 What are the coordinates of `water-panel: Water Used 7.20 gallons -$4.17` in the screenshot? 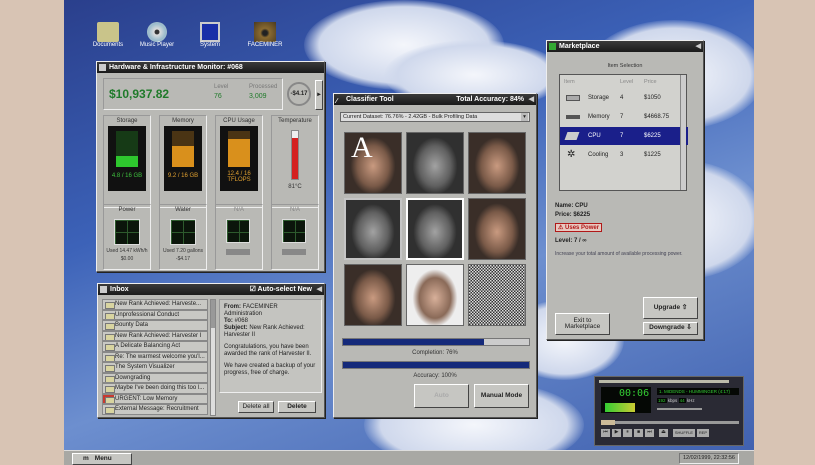 It's located at (183, 237).